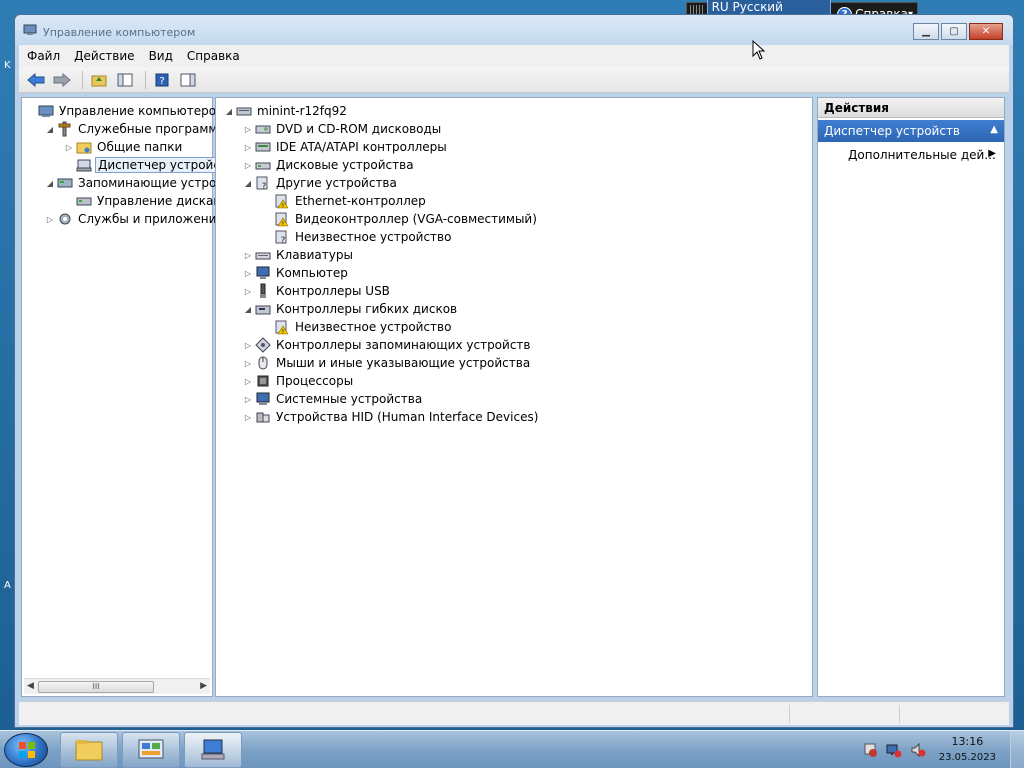 This screenshot has height=768, width=1024. I want to click on device-tree-item-label: Дисковые устройства, so click(345, 165).